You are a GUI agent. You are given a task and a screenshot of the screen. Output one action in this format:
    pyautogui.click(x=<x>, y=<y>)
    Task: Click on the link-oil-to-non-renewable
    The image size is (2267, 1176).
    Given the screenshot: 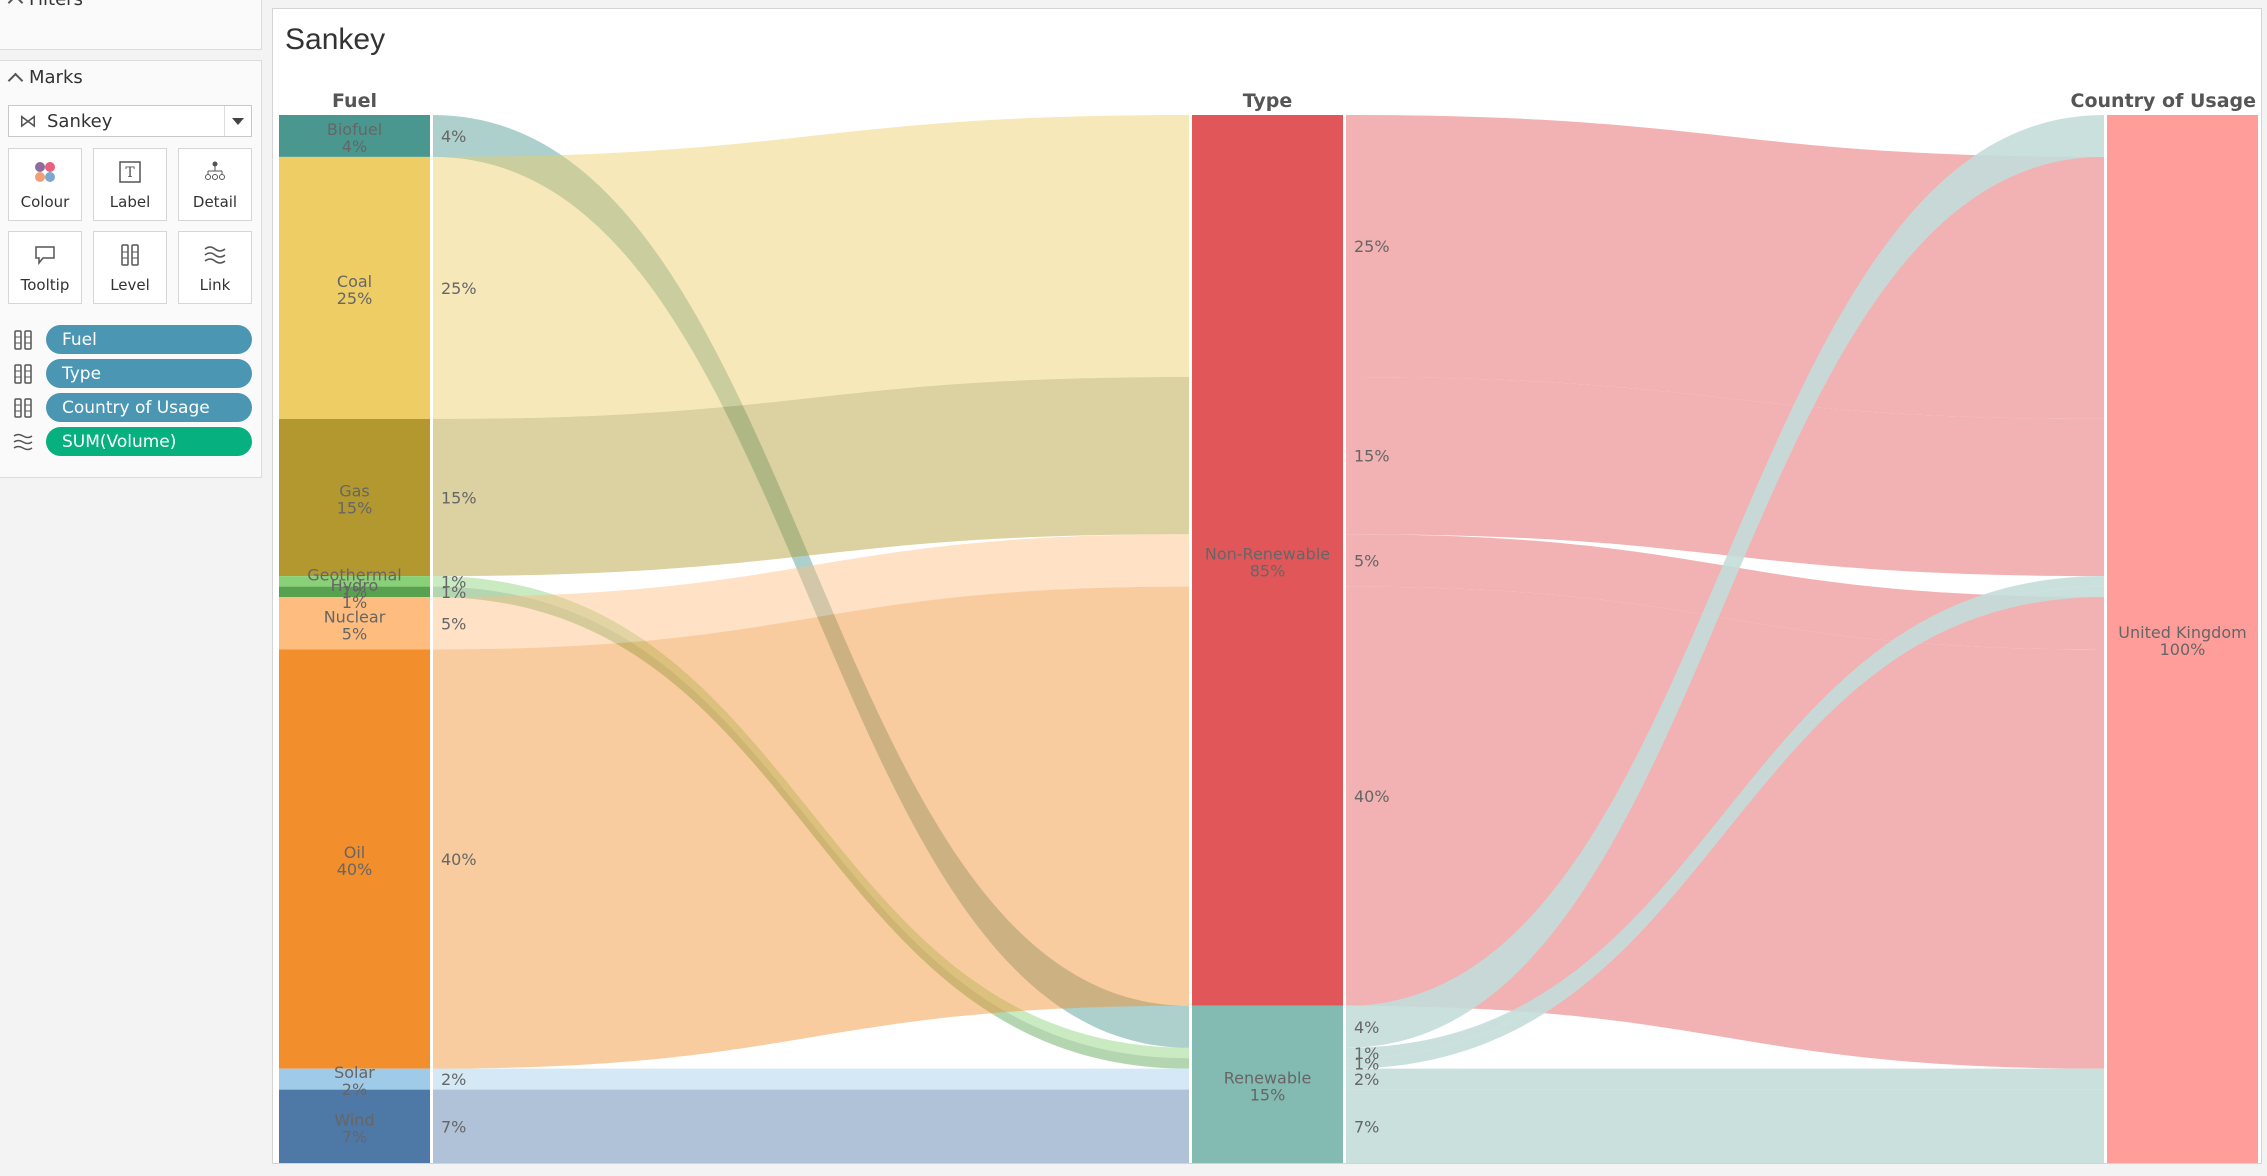 What is the action you would take?
    pyautogui.click(x=811, y=827)
    